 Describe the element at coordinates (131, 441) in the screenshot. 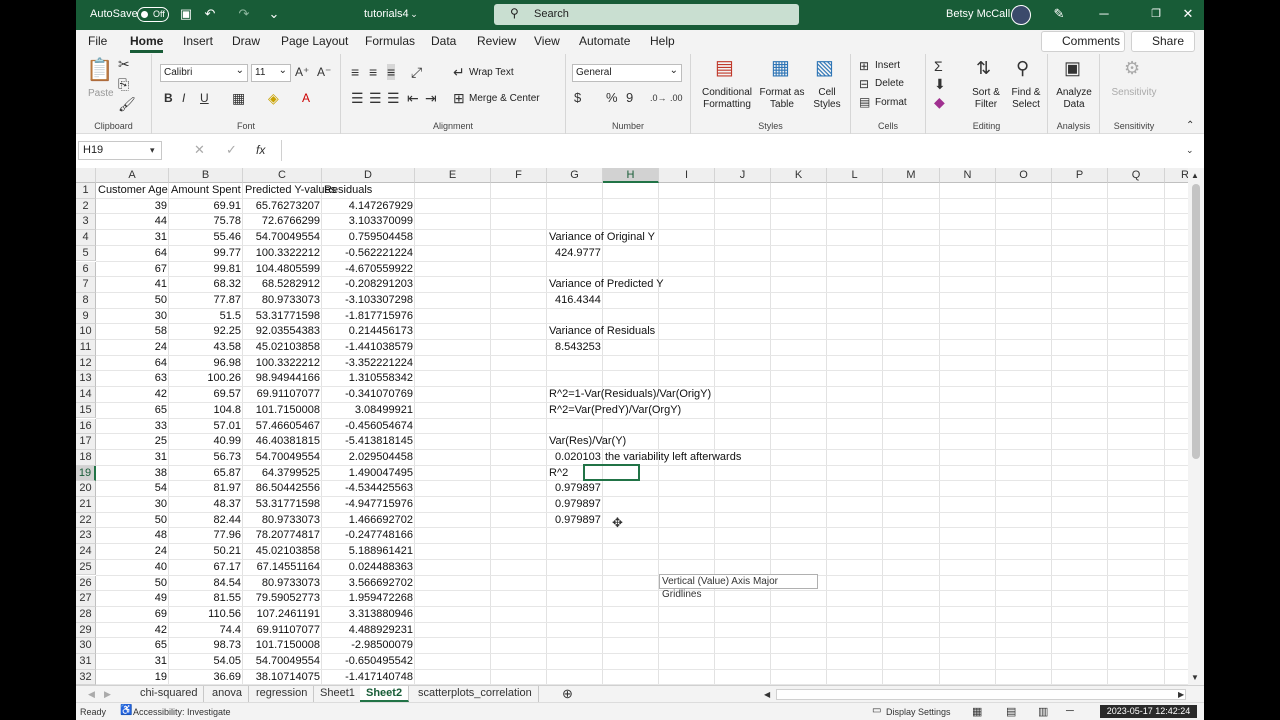

I see `data-cell: 25` at that location.